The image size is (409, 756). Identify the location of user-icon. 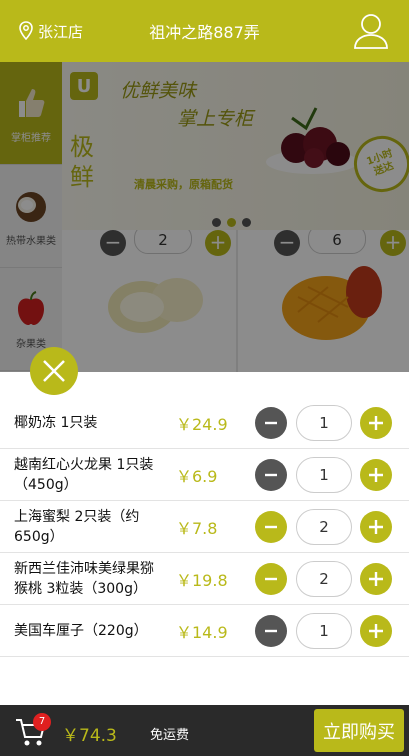
(371, 31).